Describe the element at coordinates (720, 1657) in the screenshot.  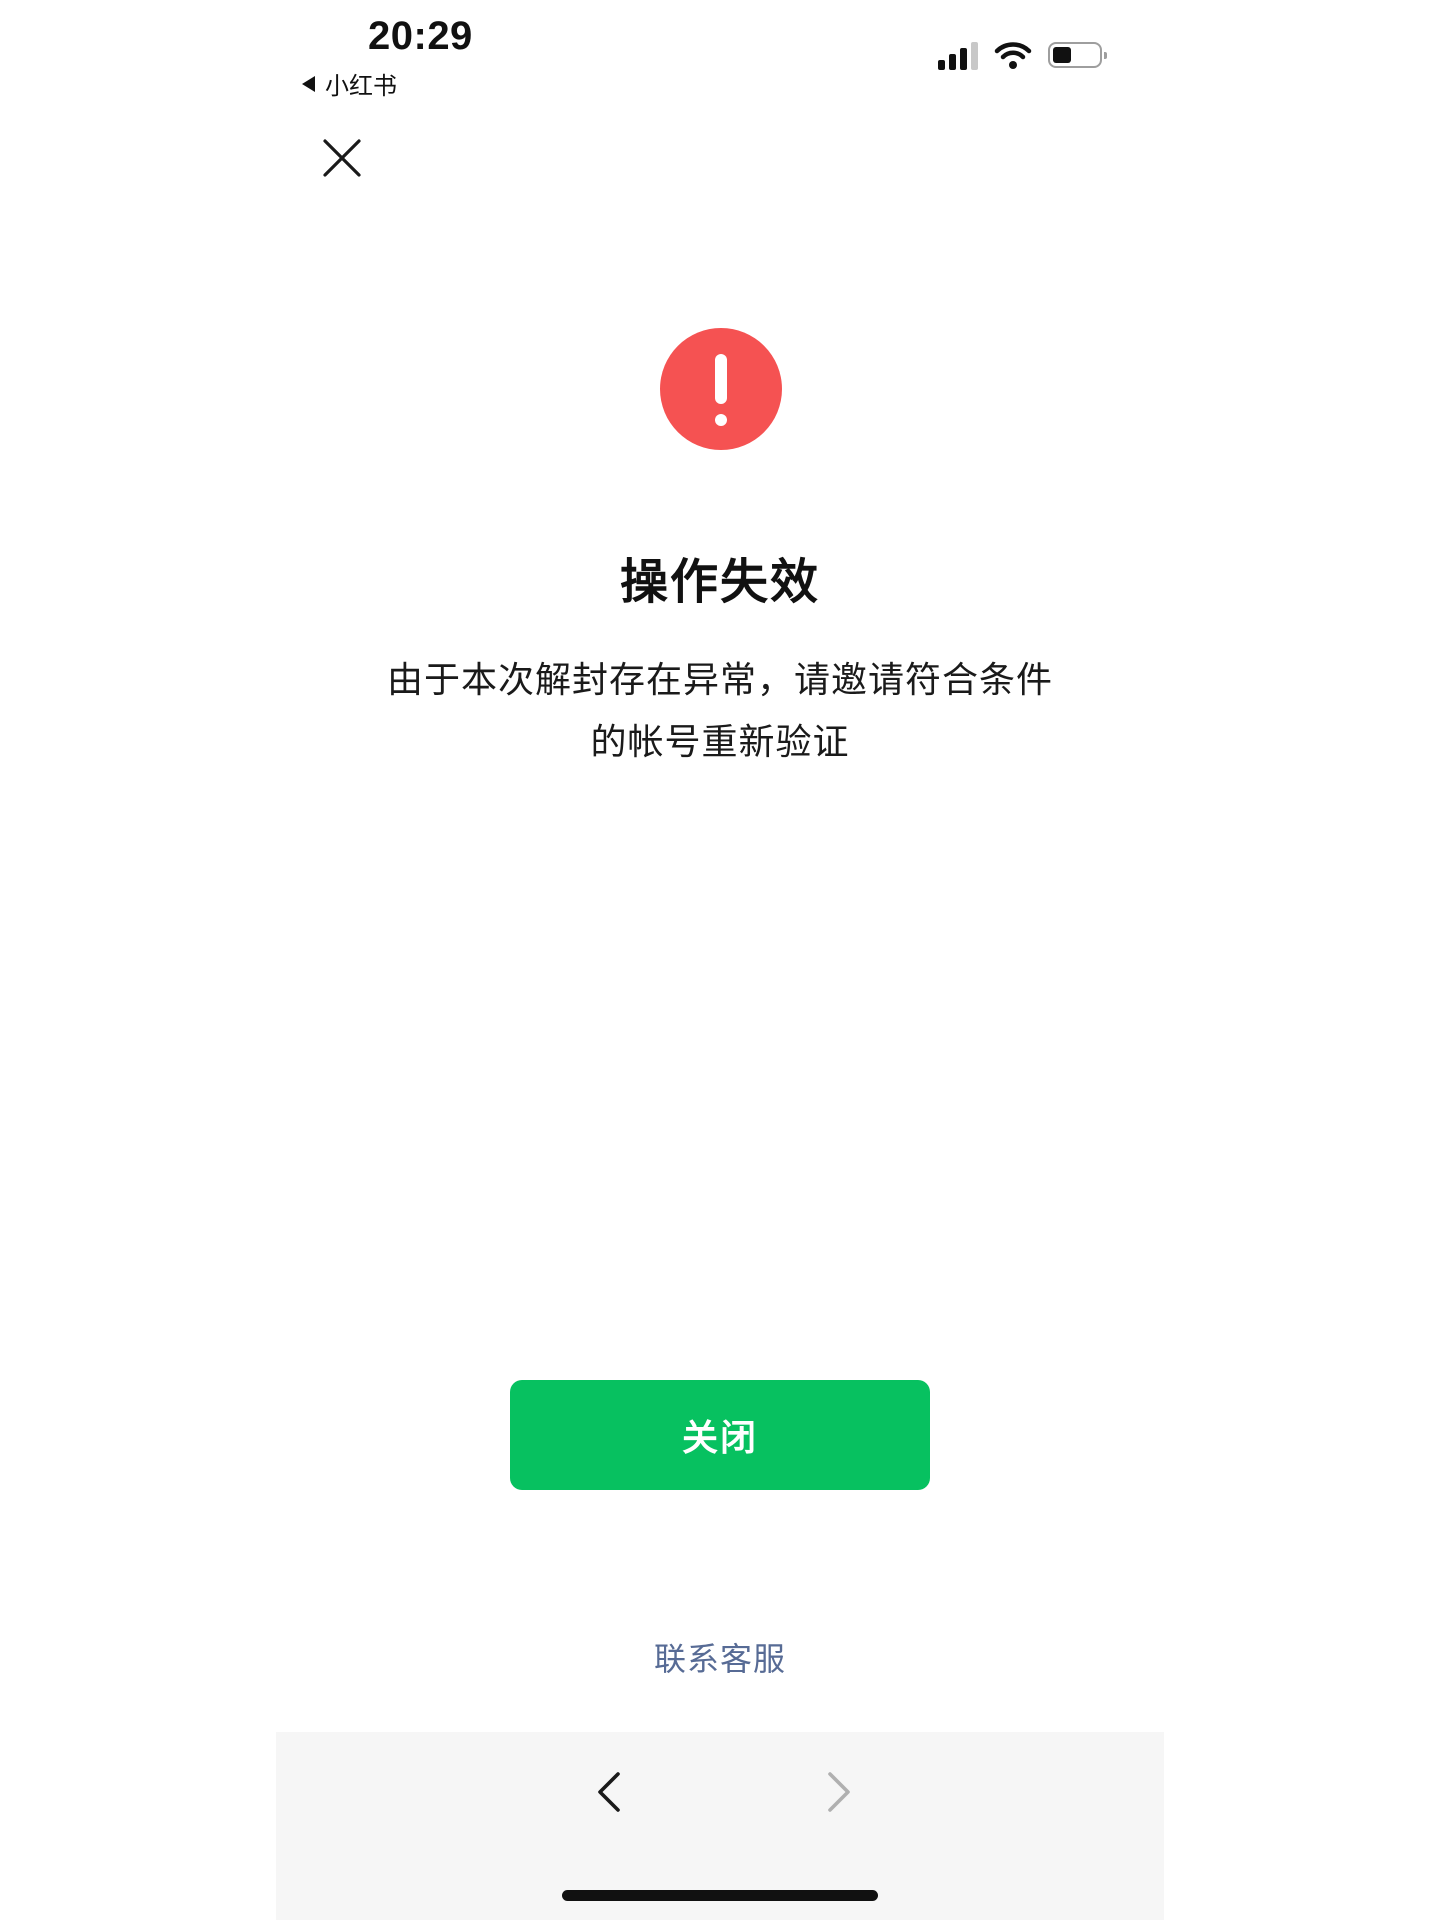
I see `contact-support-link: 联系客服` at that location.